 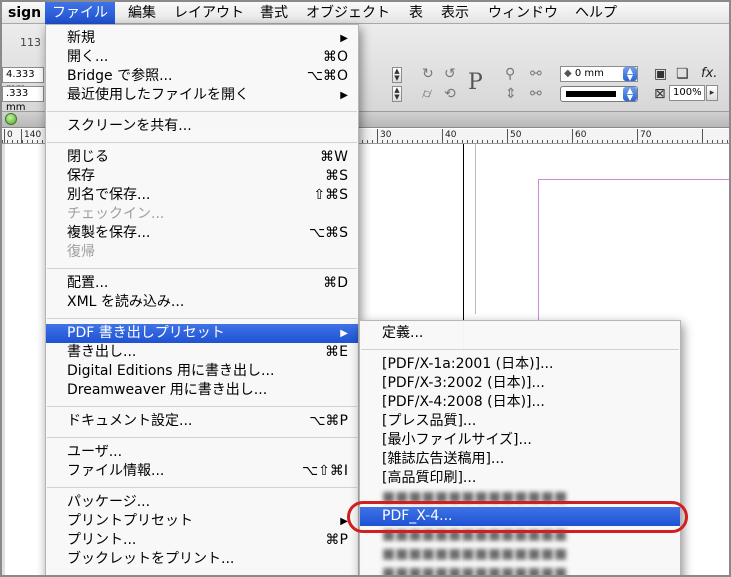 What do you see at coordinates (80, 13) in the screenshot?
I see `menu-file: ファイル` at bounding box center [80, 13].